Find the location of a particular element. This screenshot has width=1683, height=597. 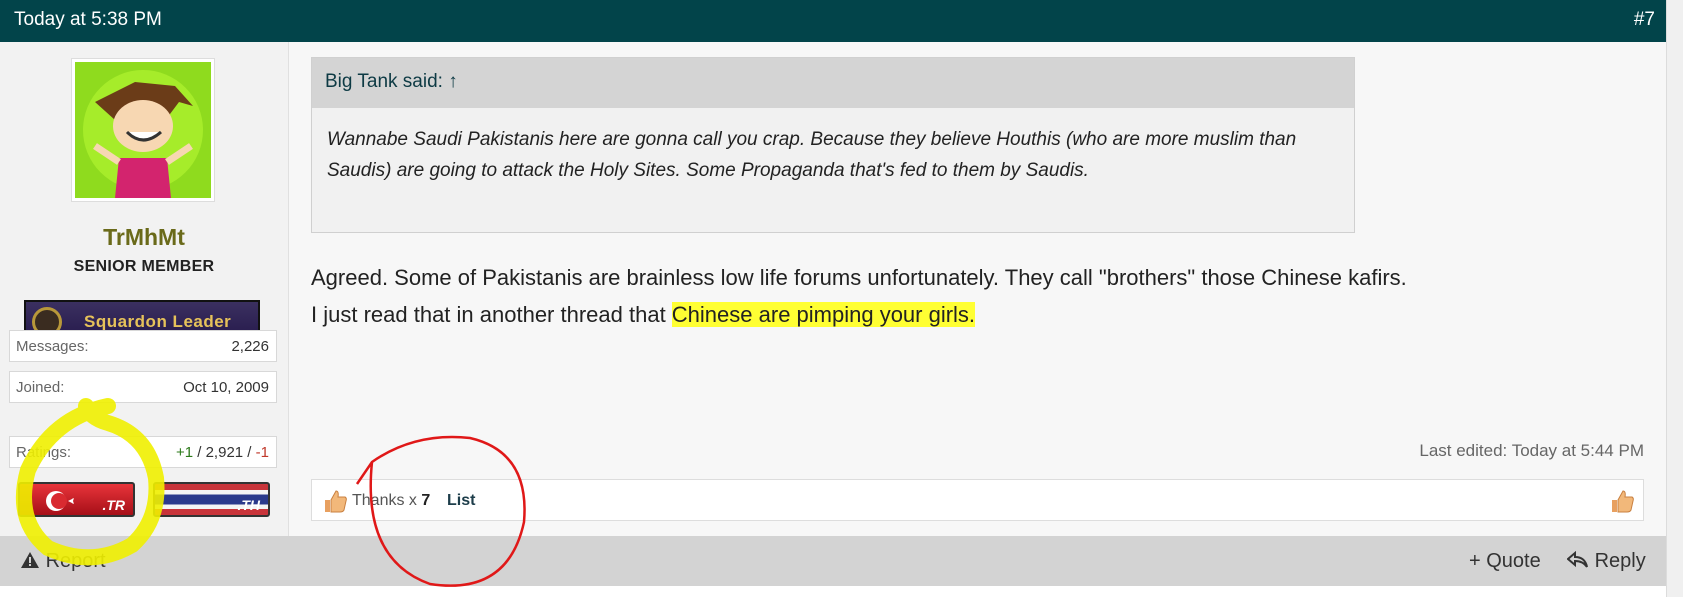

thanks-count: Thanks x 7 is located at coordinates (391, 501).